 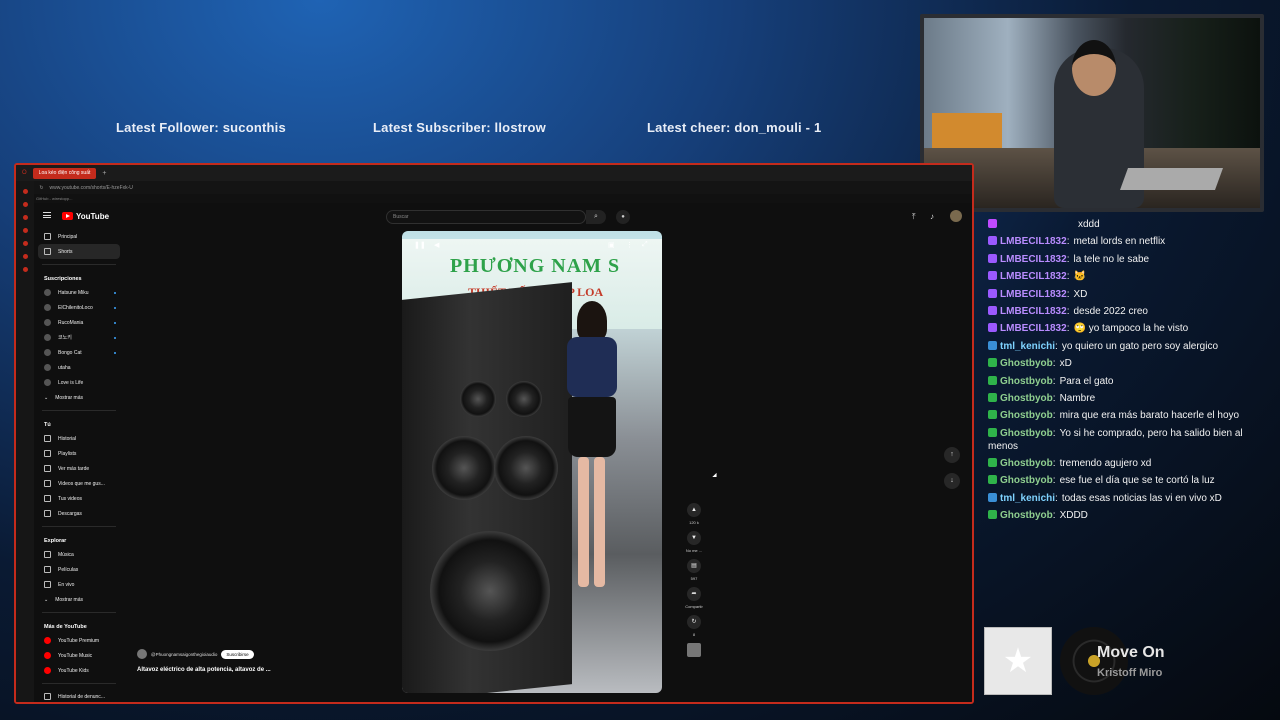 What do you see at coordinates (967, 133) in the screenshot?
I see `cam-shelf` at bounding box center [967, 133].